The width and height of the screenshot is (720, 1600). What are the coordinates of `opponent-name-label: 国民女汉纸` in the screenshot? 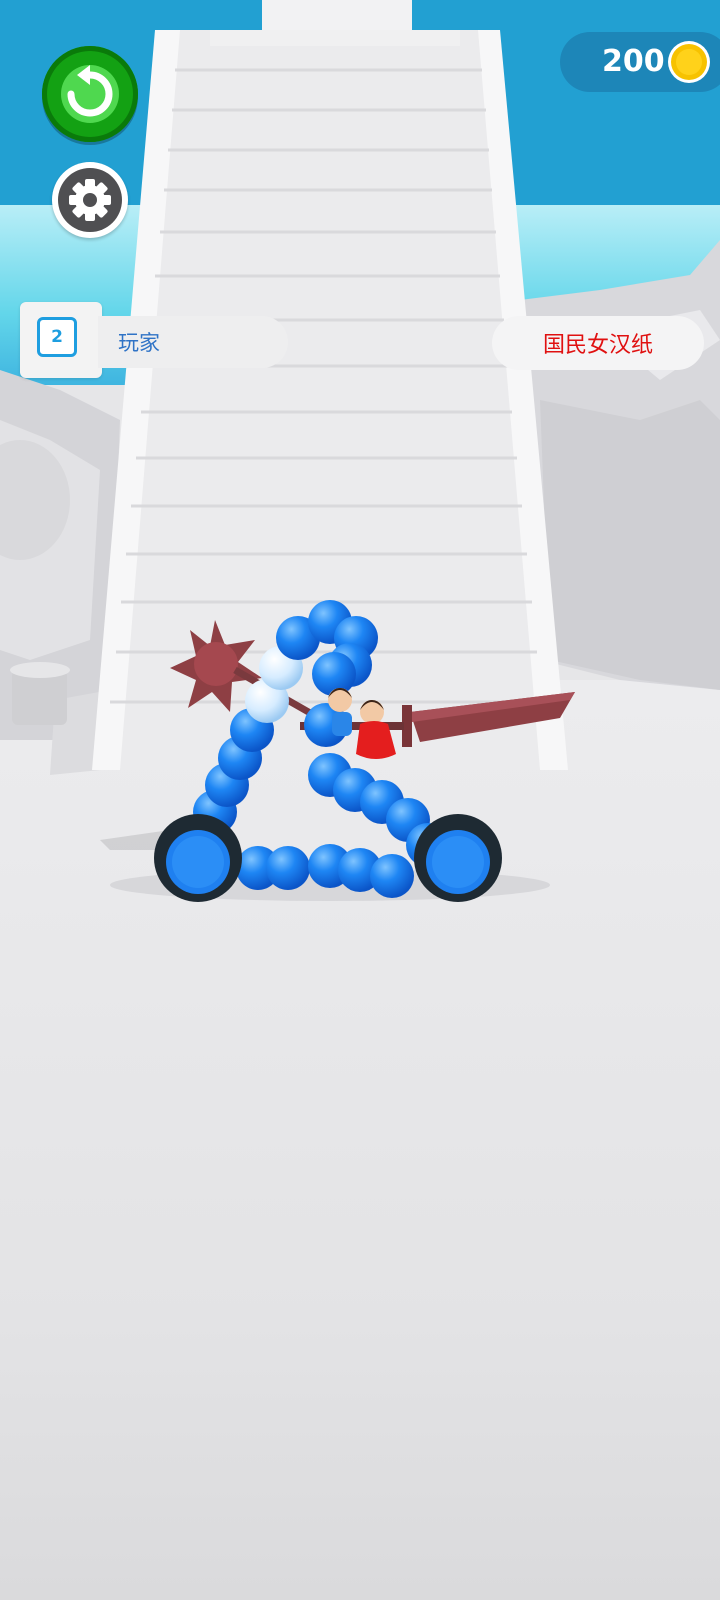 It's located at (598, 343).